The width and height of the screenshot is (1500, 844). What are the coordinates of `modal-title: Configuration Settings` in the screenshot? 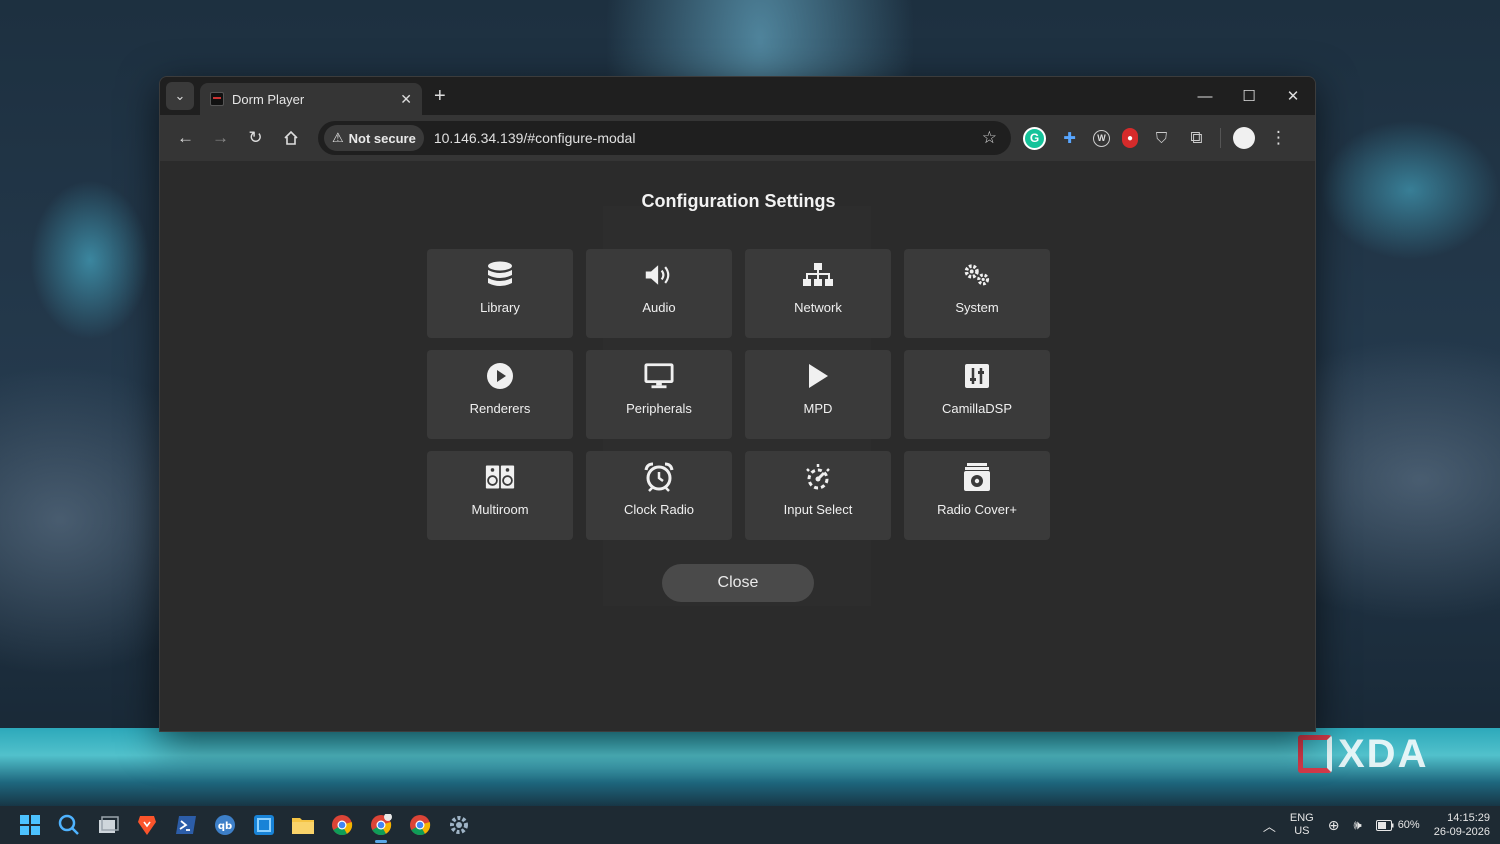 It's located at (738, 201).